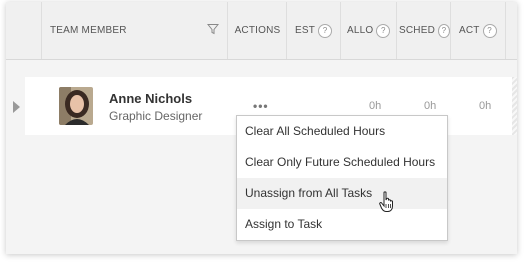 Image resolution: width=527 pixels, height=264 pixels. Describe the element at coordinates (151, 98) in the screenshot. I see `member-name: Anne Nichols` at that location.